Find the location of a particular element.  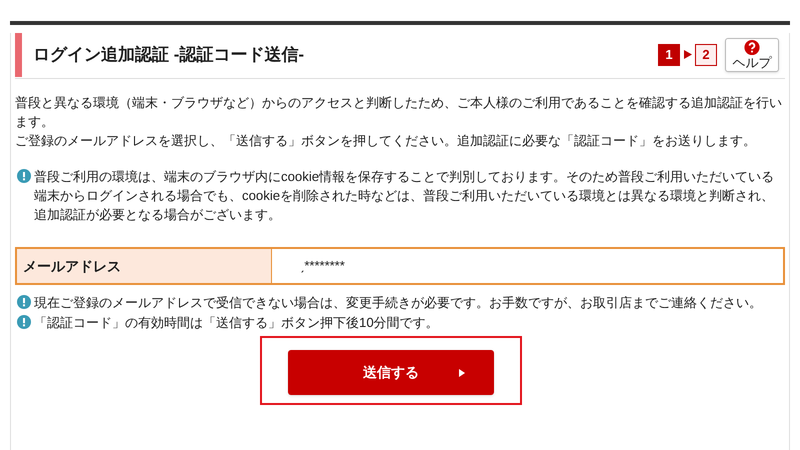

help-icon is located at coordinates (752, 47).